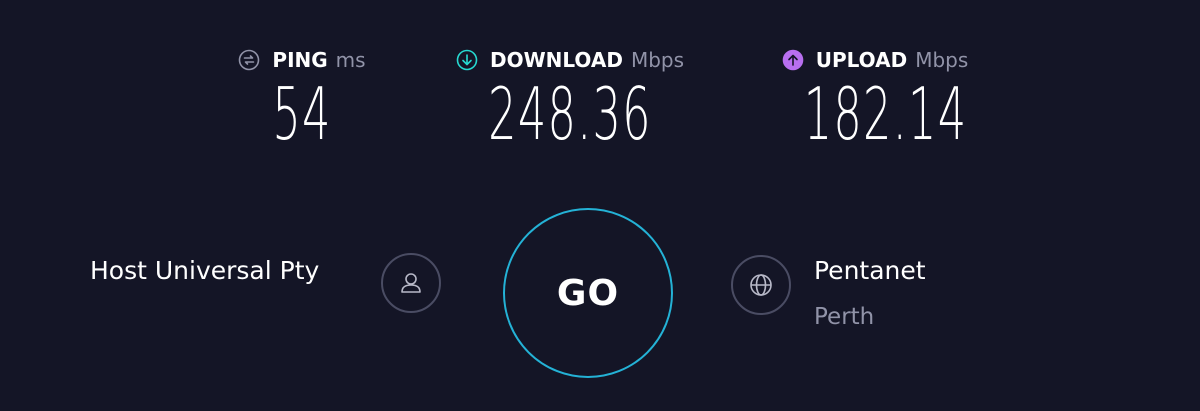  I want to click on ping-label: PING, so click(300, 60).